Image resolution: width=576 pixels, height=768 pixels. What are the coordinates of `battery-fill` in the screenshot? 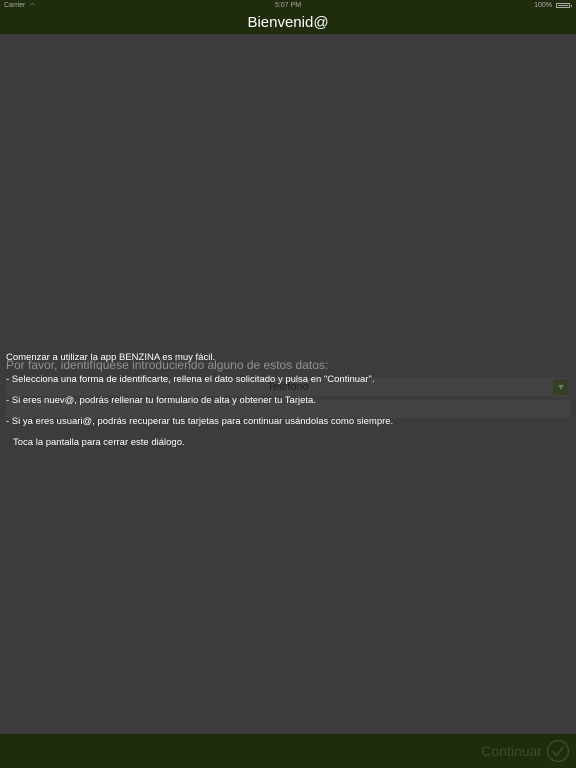 It's located at (563, 5).